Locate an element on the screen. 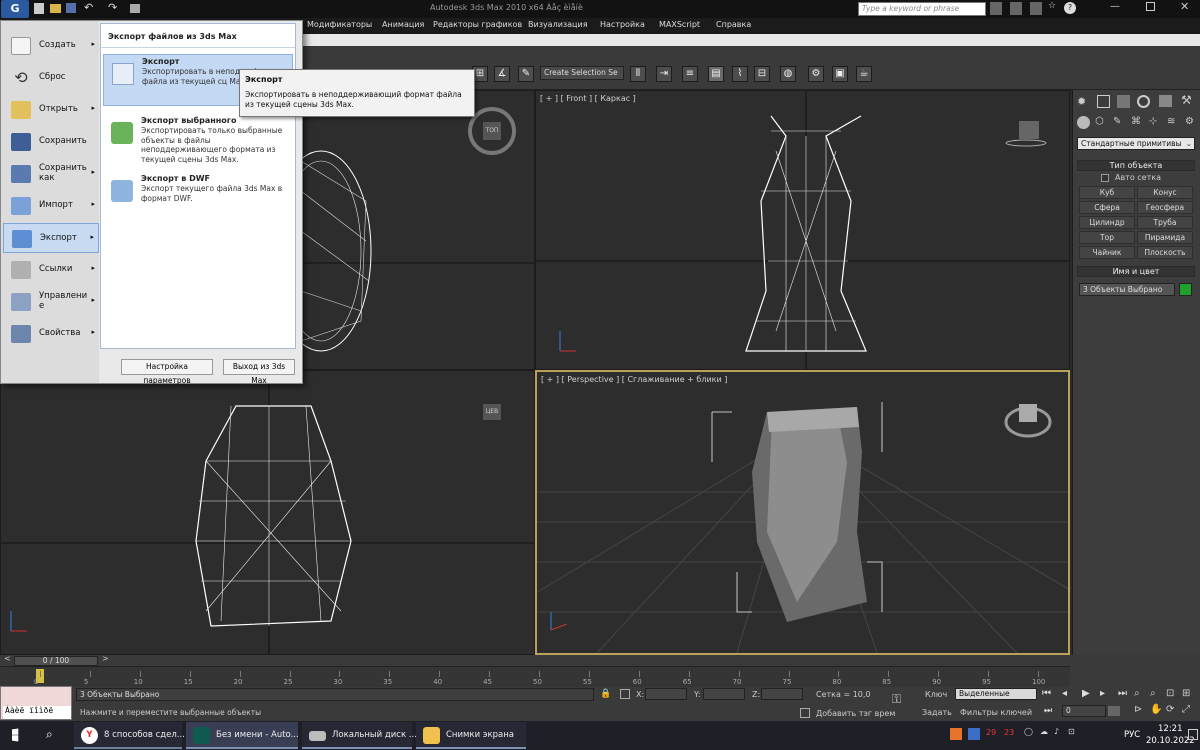 This screenshot has height=750, width=1200. geometry-icon is located at coordinates (1083, 122).